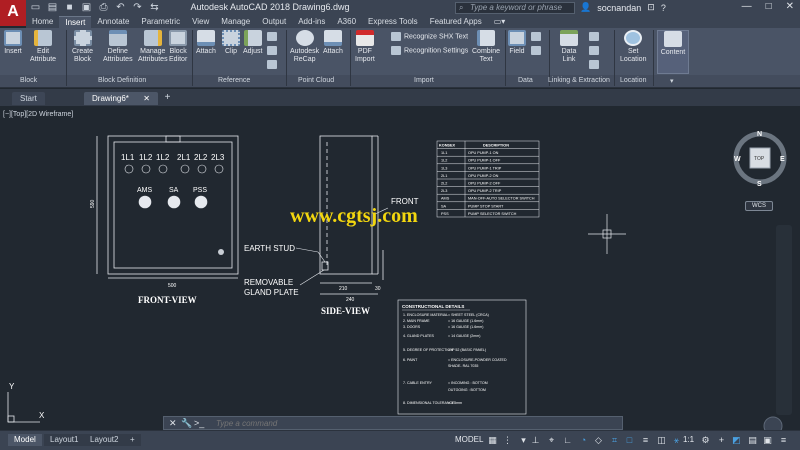 The image size is (800, 450). I want to click on snap-icon: ⋮, so click(507, 440).